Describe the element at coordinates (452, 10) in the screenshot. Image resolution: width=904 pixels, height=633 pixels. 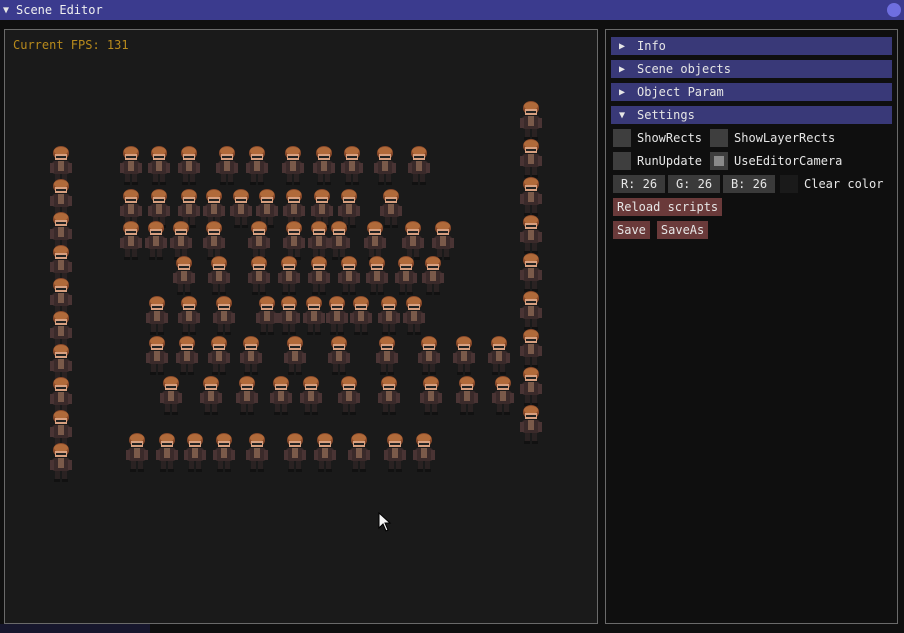
I see `window-title-bar: ▼ Scene Editor` at that location.